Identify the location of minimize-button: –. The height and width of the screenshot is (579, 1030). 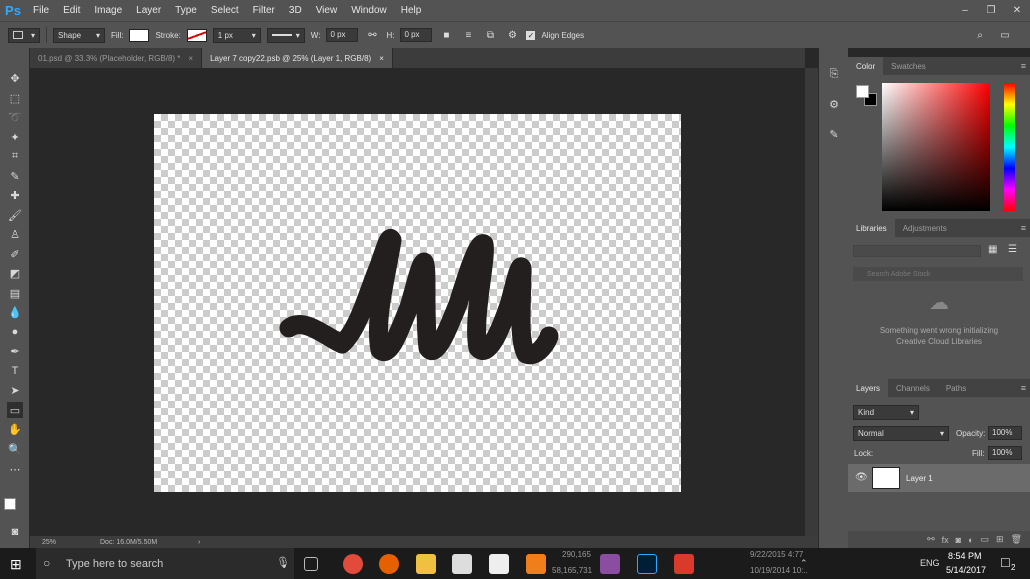
(965, 10).